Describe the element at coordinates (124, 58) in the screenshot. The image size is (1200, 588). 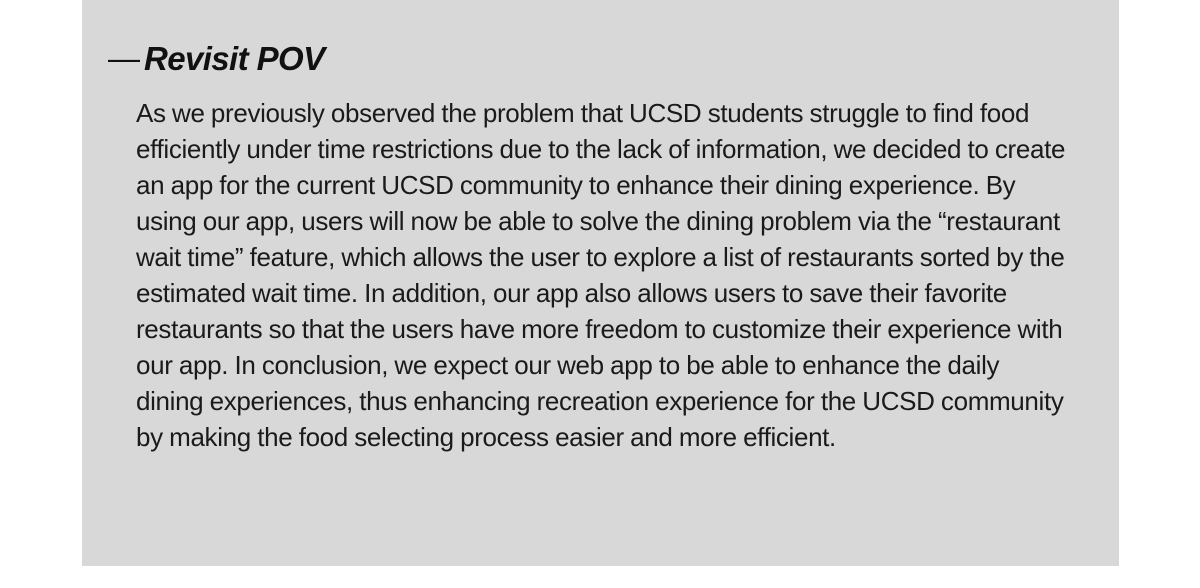
I see `heading-dash: —` at that location.